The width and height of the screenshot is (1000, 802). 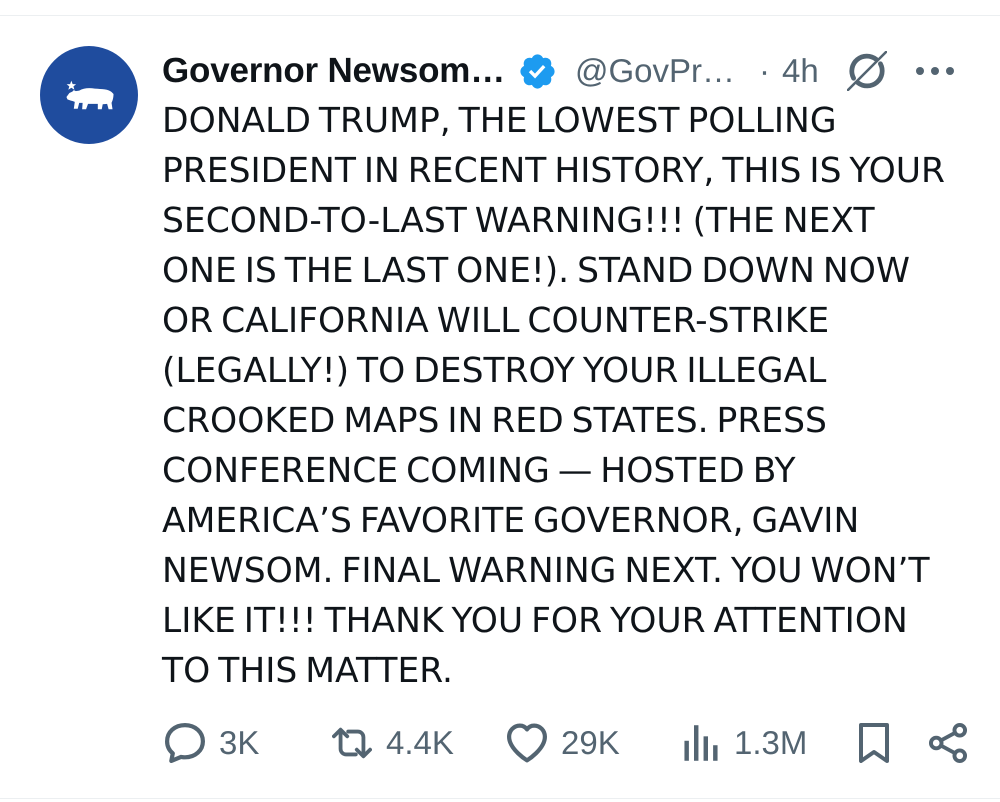 What do you see at coordinates (212, 743) in the screenshot?
I see `reply-button: 3K` at bounding box center [212, 743].